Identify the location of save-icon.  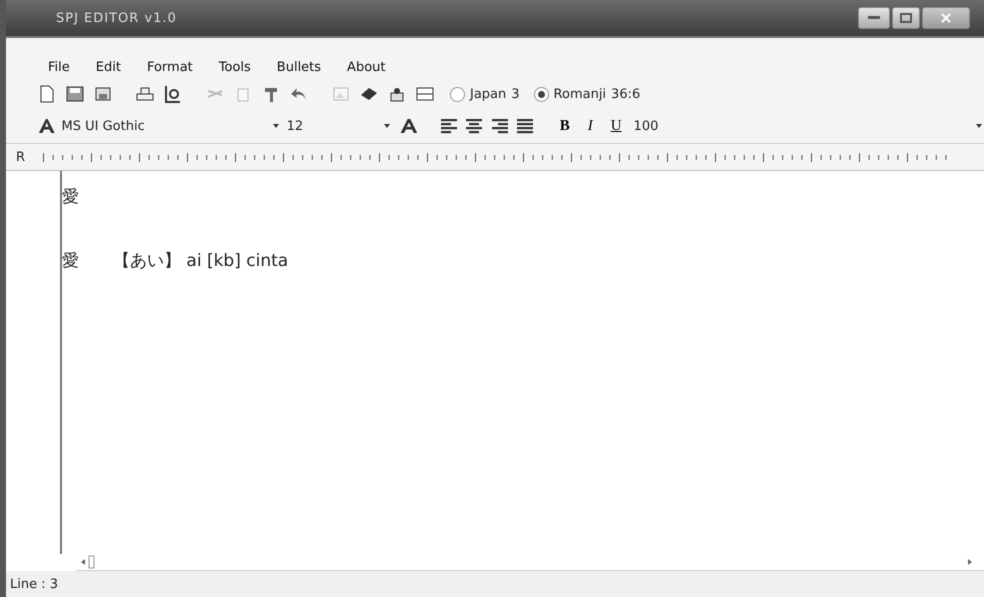
(103, 94).